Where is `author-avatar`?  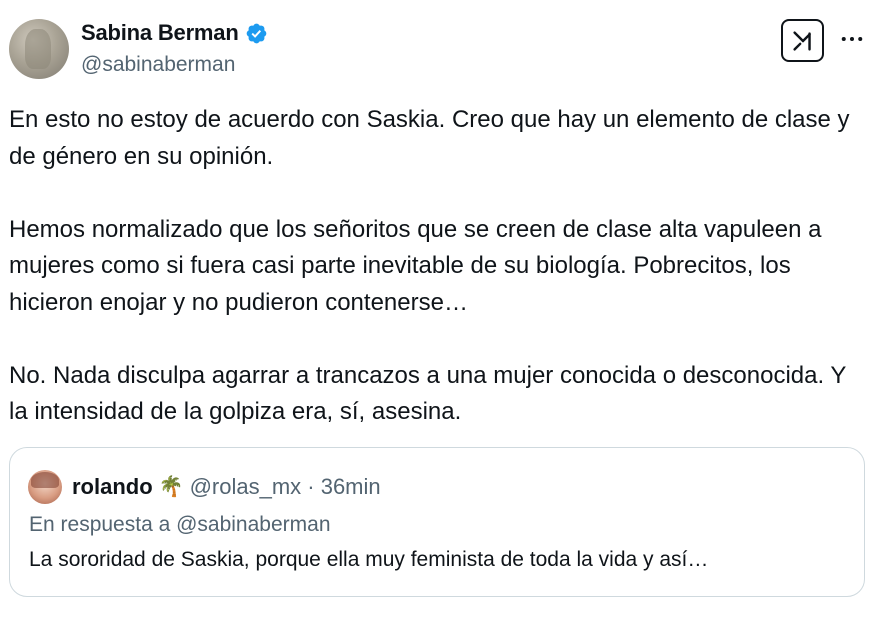 author-avatar is located at coordinates (39, 49).